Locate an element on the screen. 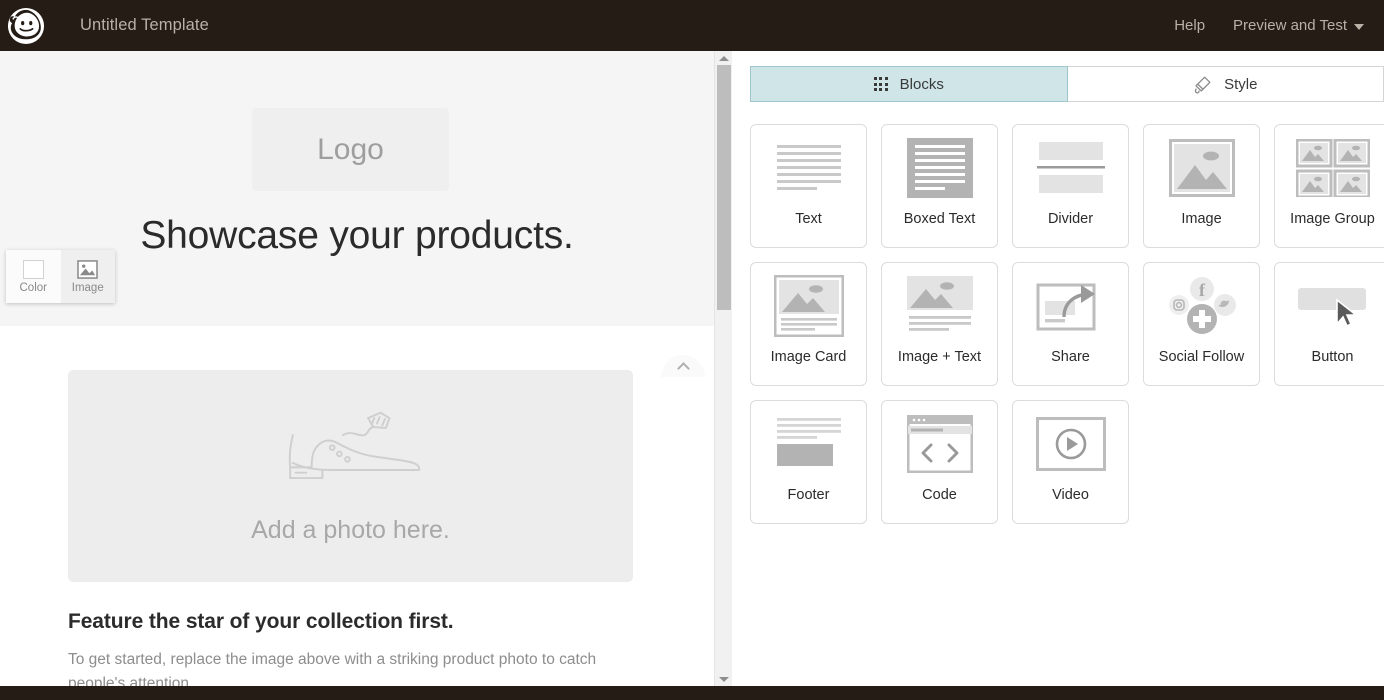  image-card-icon is located at coordinates (808, 306).